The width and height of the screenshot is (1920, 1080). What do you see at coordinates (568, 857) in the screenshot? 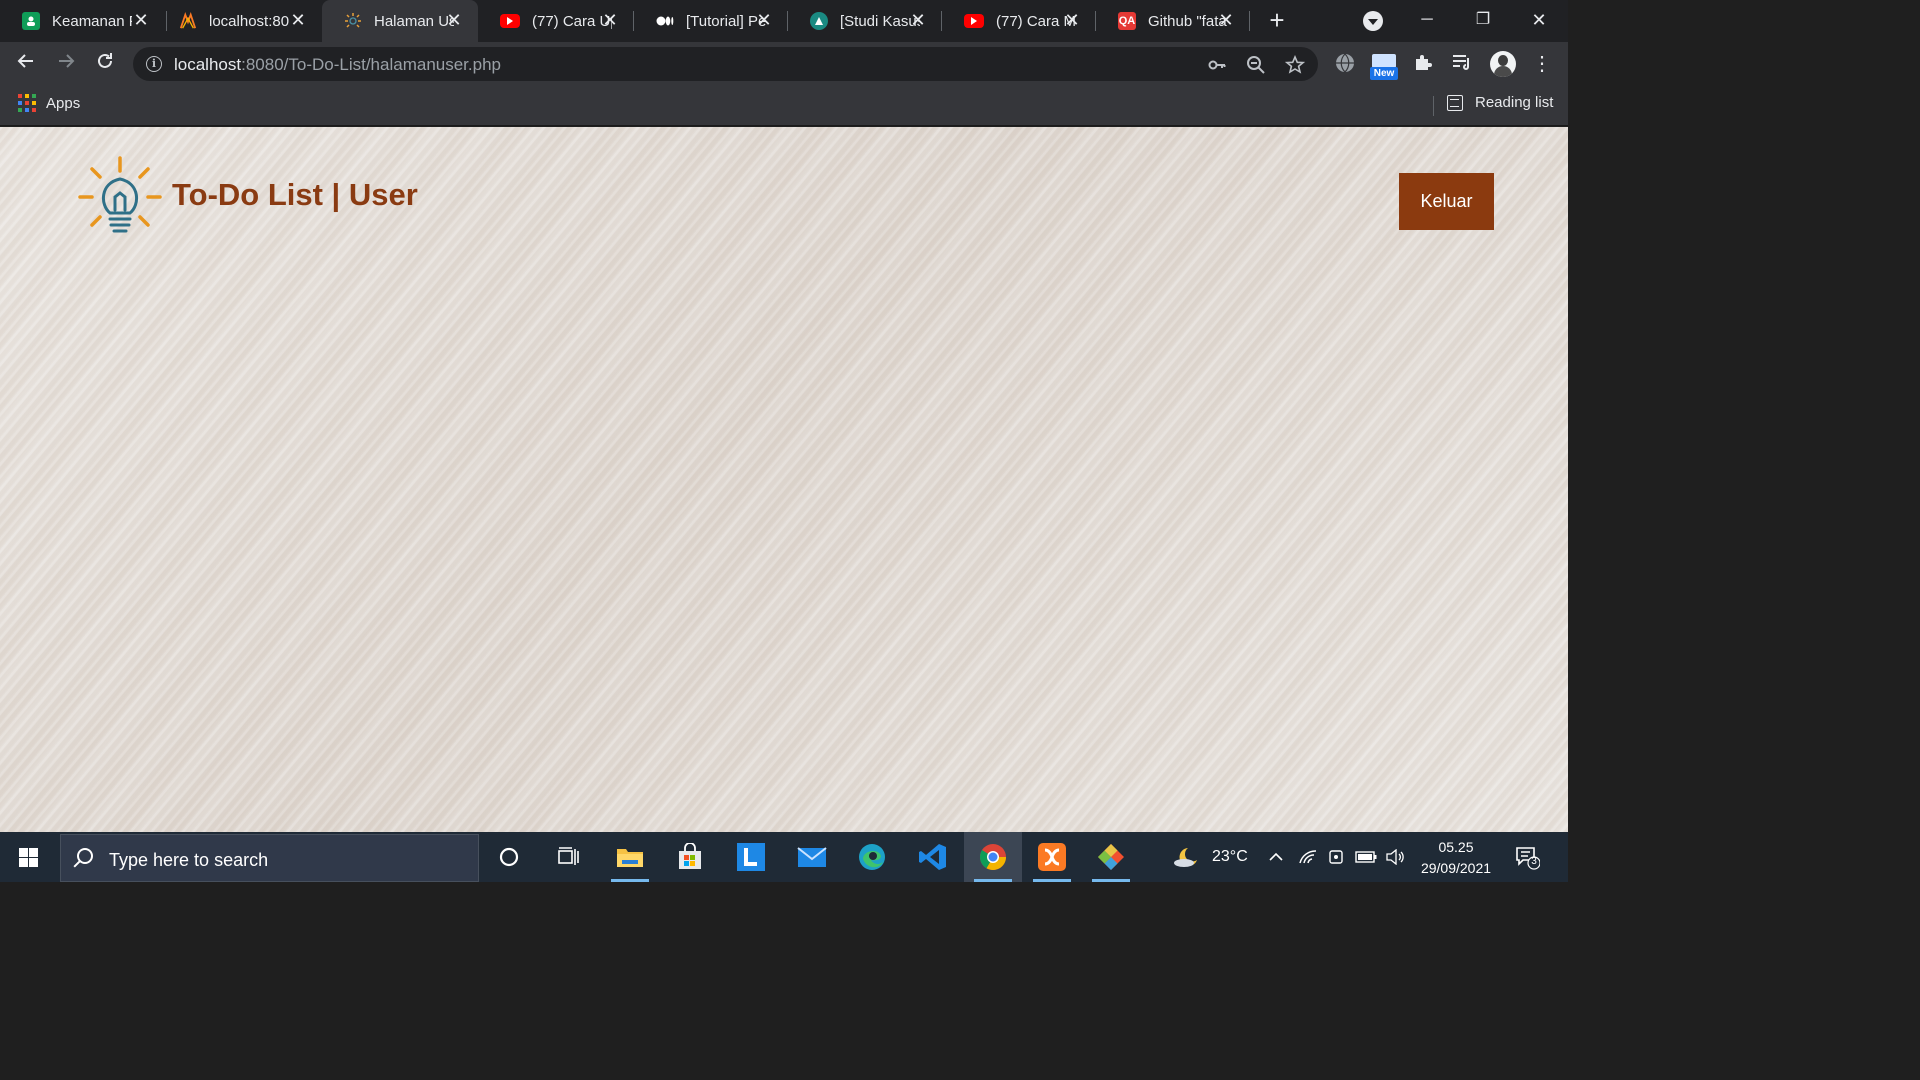
I see `task-view-icon` at bounding box center [568, 857].